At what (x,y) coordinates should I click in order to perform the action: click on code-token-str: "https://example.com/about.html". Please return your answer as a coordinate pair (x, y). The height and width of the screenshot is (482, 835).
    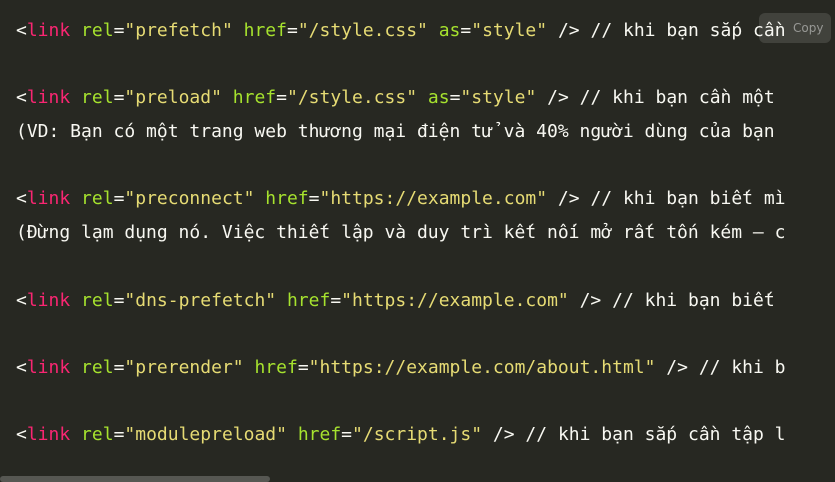
    Looking at the image, I should click on (482, 367).